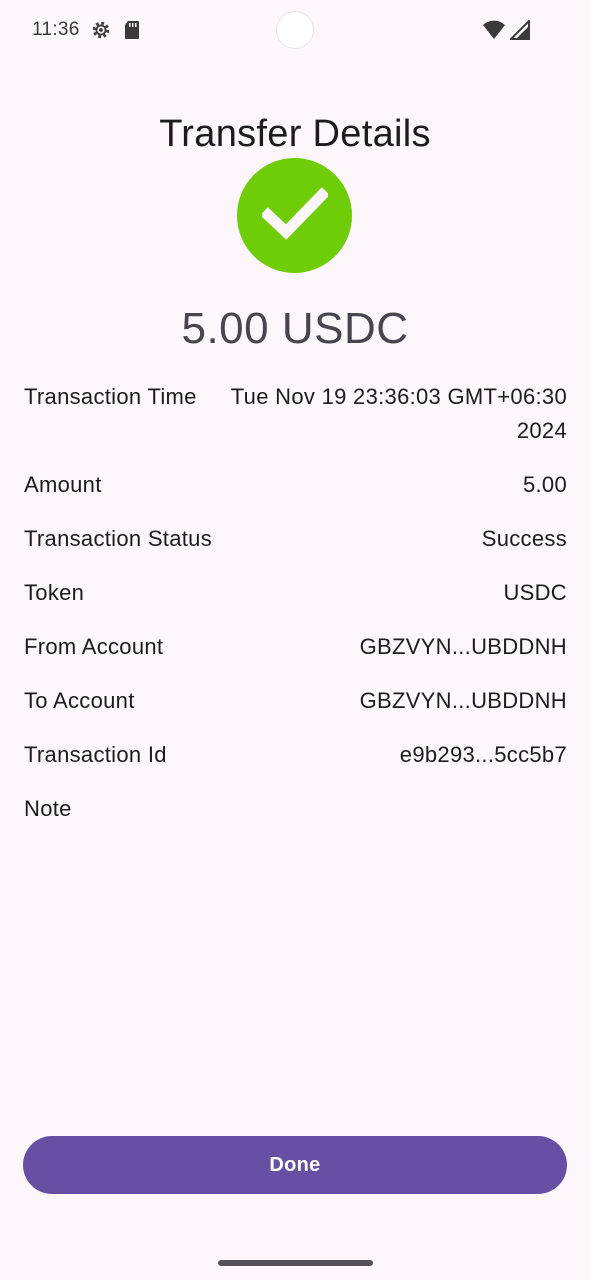 The height and width of the screenshot is (1280, 590). Describe the element at coordinates (295, 1165) in the screenshot. I see `done-button: Done` at that location.